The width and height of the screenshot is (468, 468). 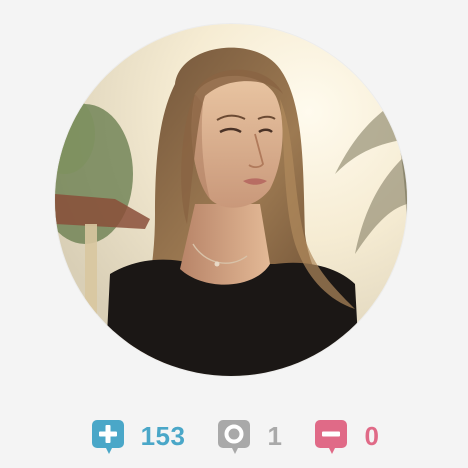 I want to click on positive-stat: 153, so click(x=137, y=436).